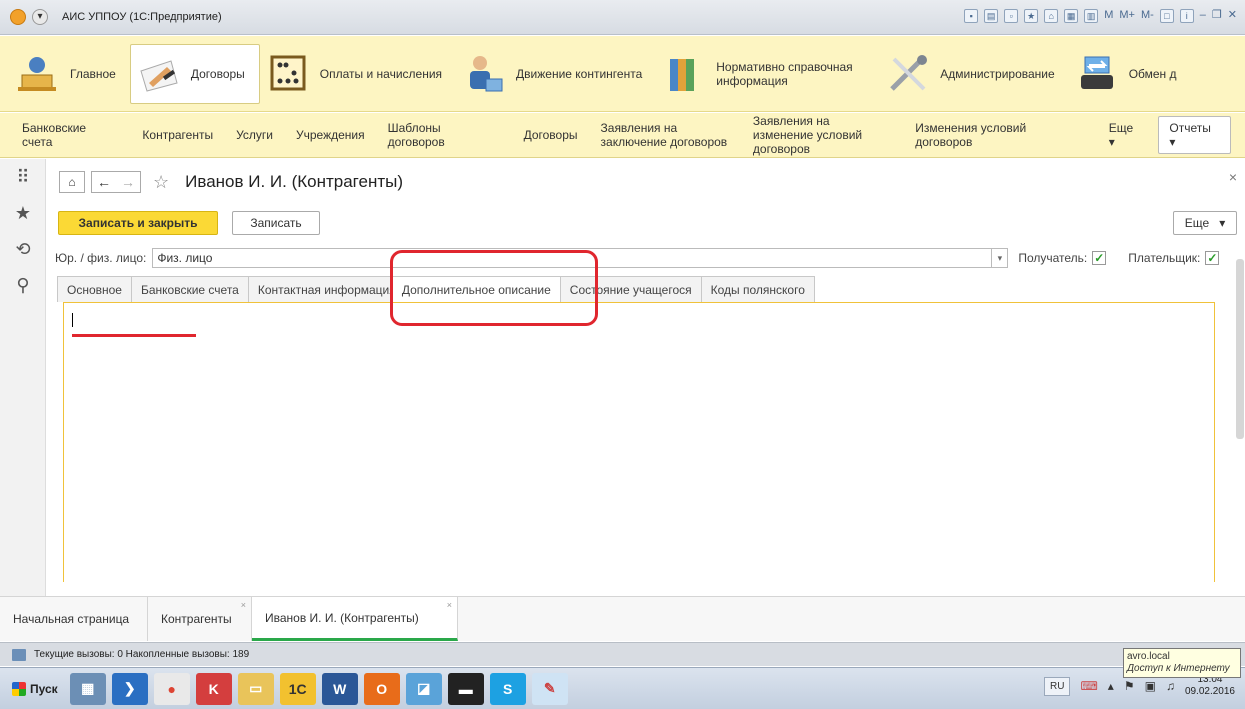 The width and height of the screenshot is (1245, 709). Describe the element at coordinates (1233, 177) in the screenshot. I see `form-close-icon: ×` at that location.